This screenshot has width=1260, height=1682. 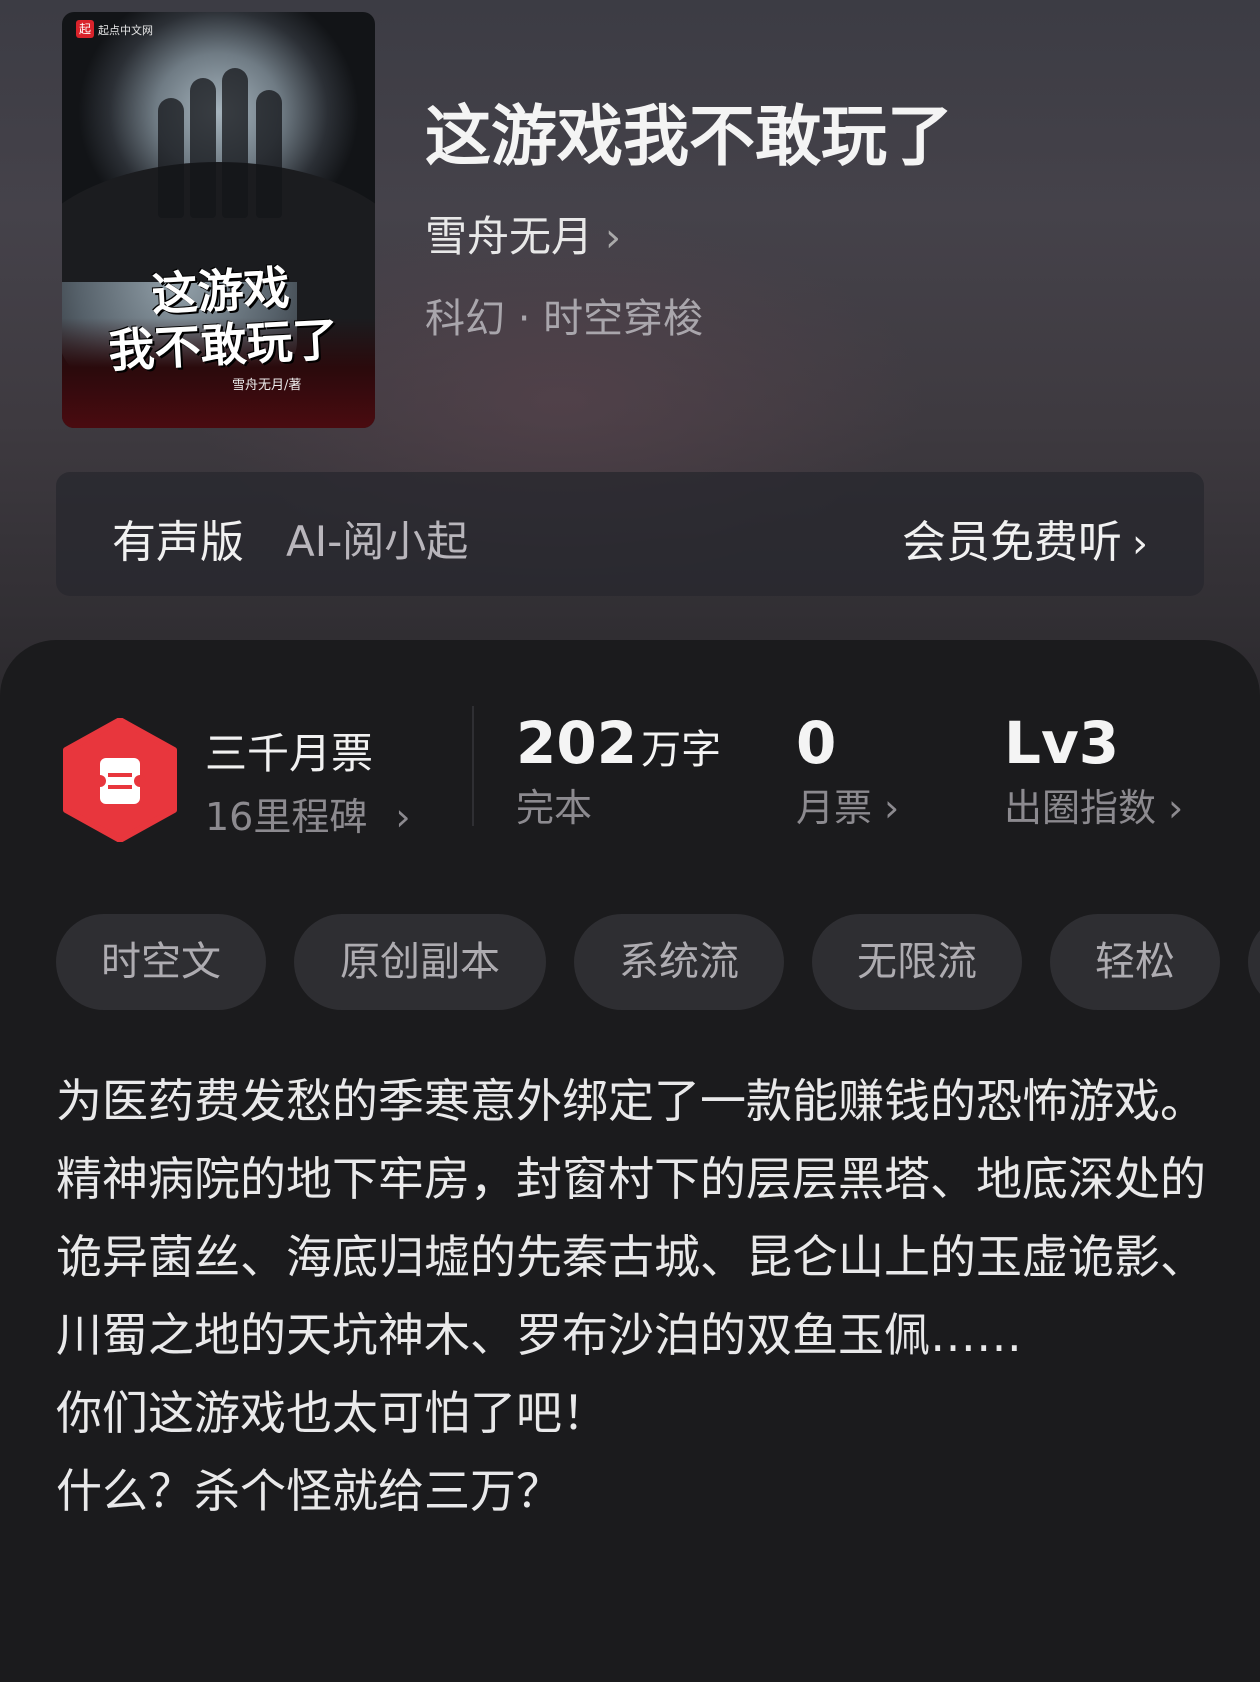 What do you see at coordinates (564, 319) in the screenshot?
I see `genre-label: 科幻 · 时空穿梭` at bounding box center [564, 319].